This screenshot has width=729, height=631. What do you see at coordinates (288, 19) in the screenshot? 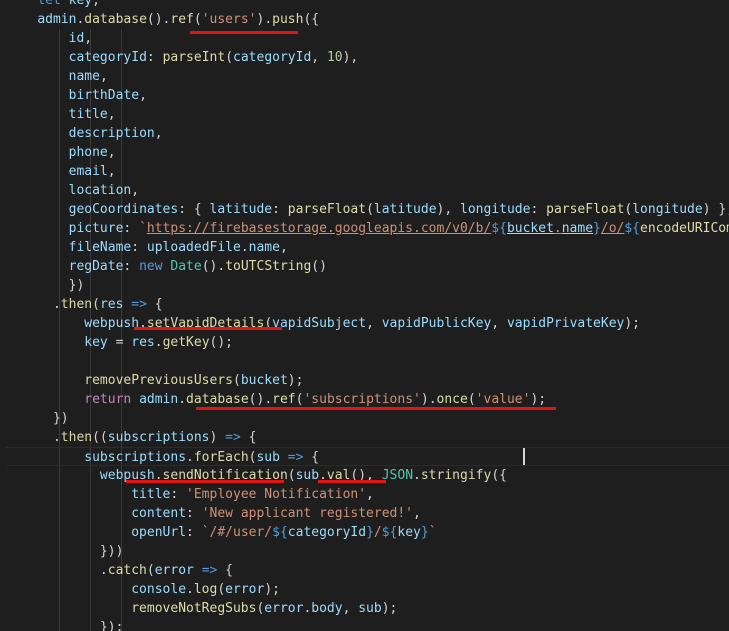
I see `code-token: push` at bounding box center [288, 19].